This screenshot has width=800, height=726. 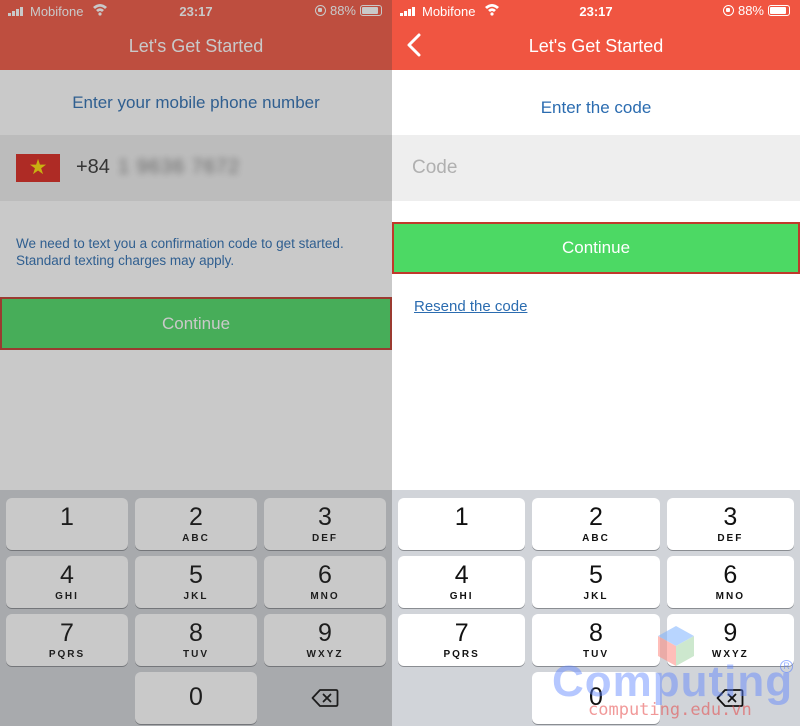 What do you see at coordinates (93, 167) in the screenshot?
I see `country-code: +84` at bounding box center [93, 167].